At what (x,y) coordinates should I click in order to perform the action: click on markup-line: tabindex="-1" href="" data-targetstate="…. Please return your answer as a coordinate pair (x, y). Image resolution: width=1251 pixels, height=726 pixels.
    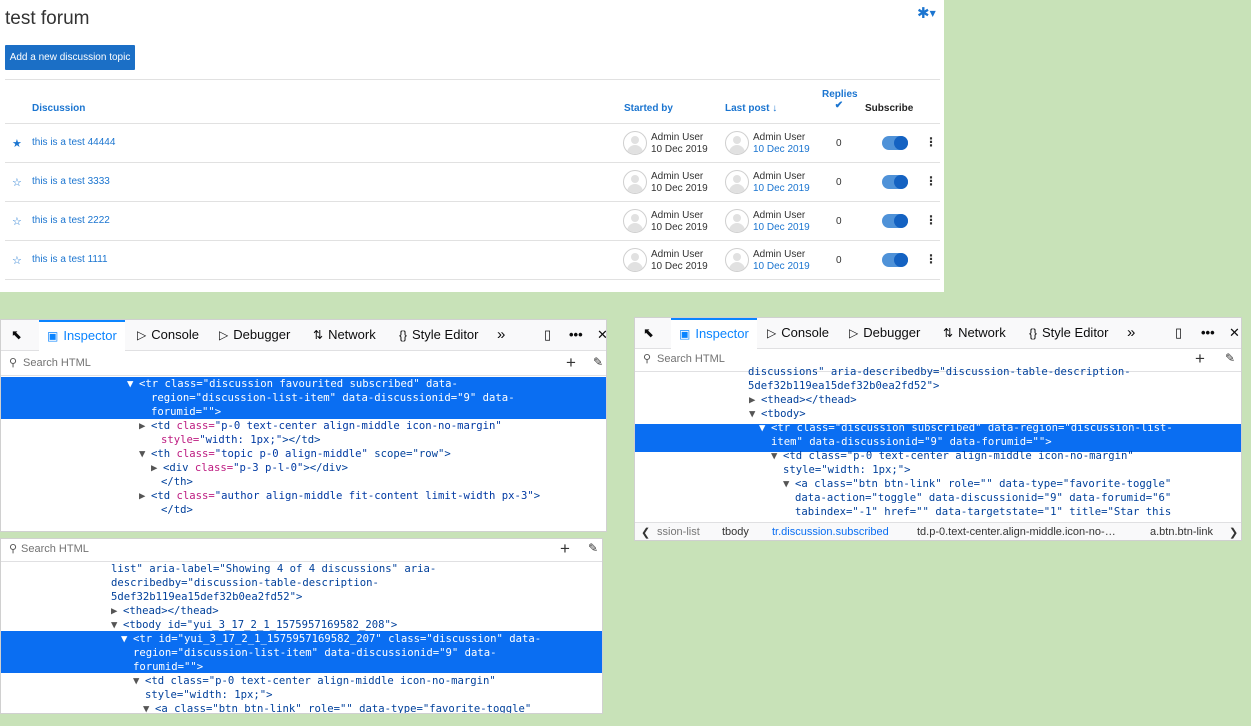
    Looking at the image, I should click on (938, 512).